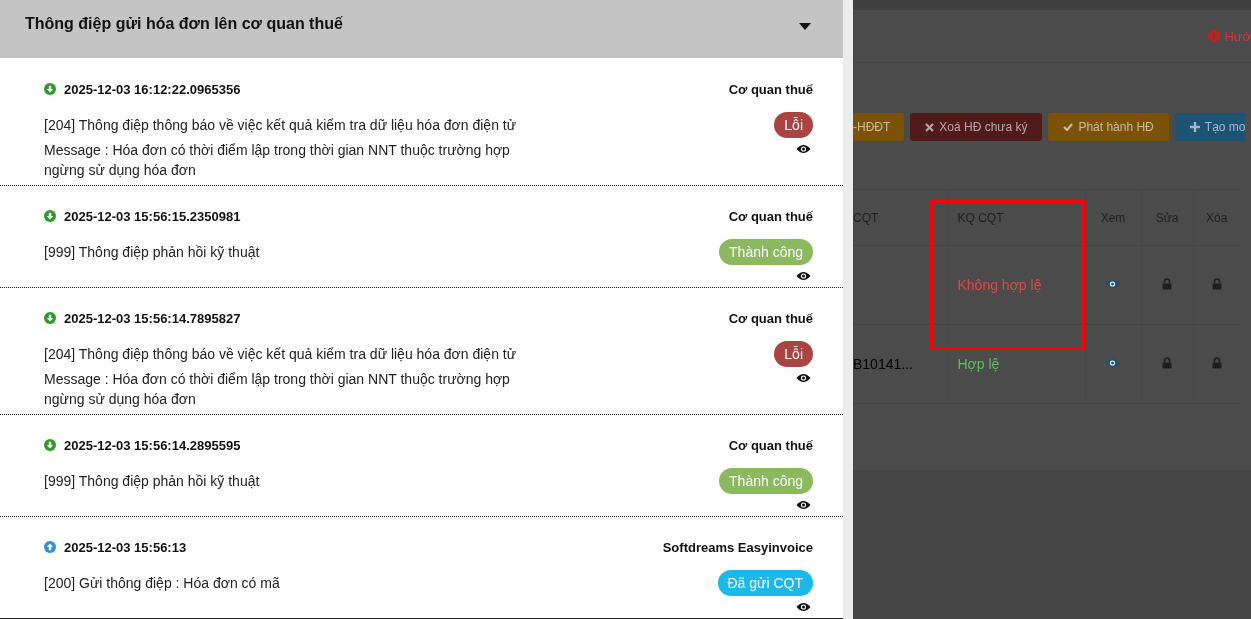  Describe the element at coordinates (879, 127) in the screenshot. I see `toolbar-button: -HĐĐT` at that location.